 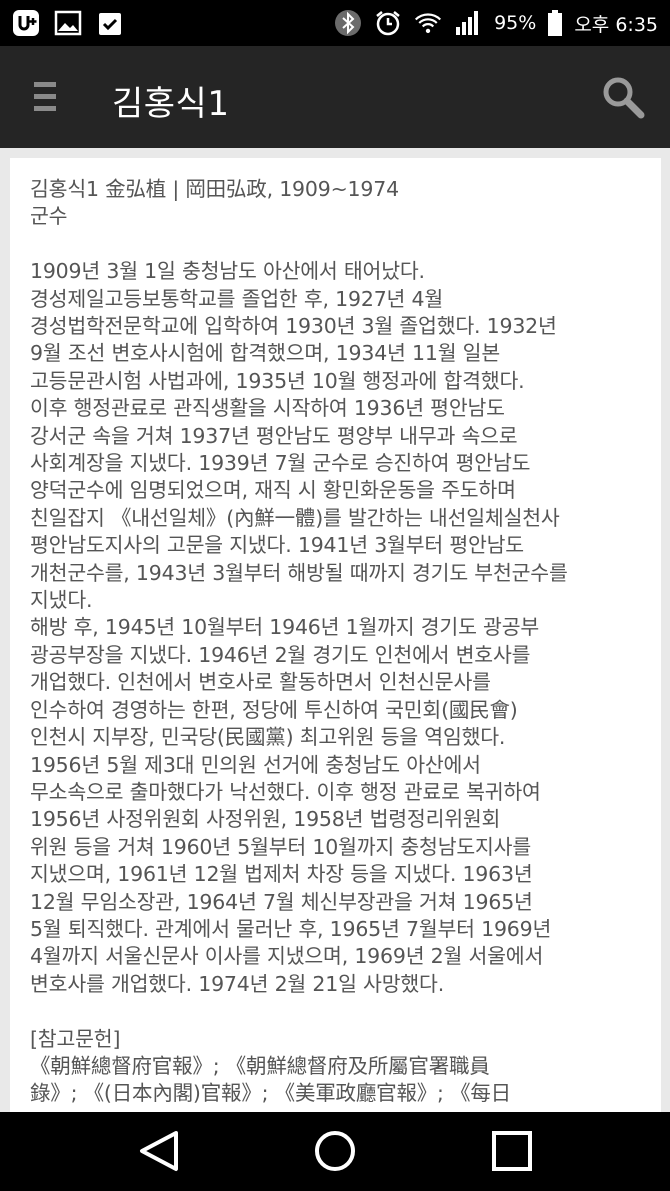 What do you see at coordinates (273, 490) in the screenshot?
I see `article-line: 양덕군수에 임명되었으며, 재직 시 황민화운동을 주도하며` at bounding box center [273, 490].